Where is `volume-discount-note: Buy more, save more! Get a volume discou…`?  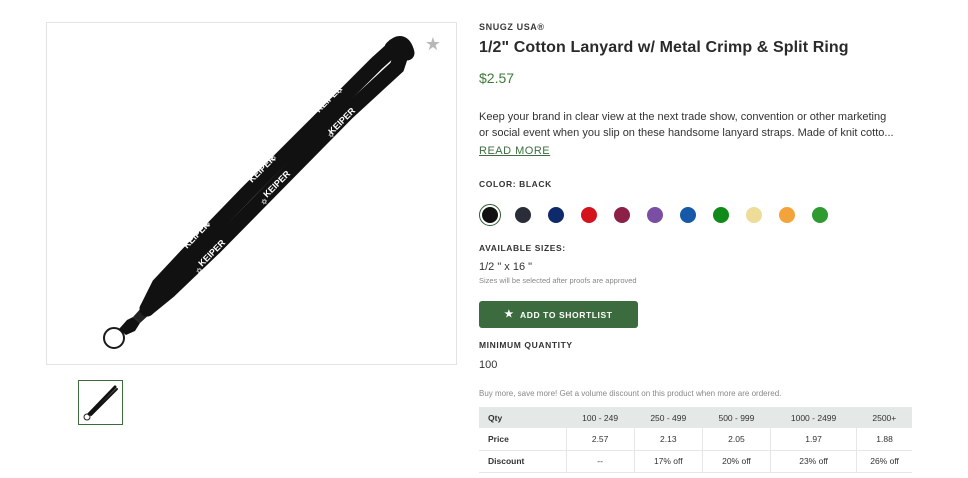 volume-discount-note: Buy more, save more! Get a volume discou… is located at coordinates (630, 393).